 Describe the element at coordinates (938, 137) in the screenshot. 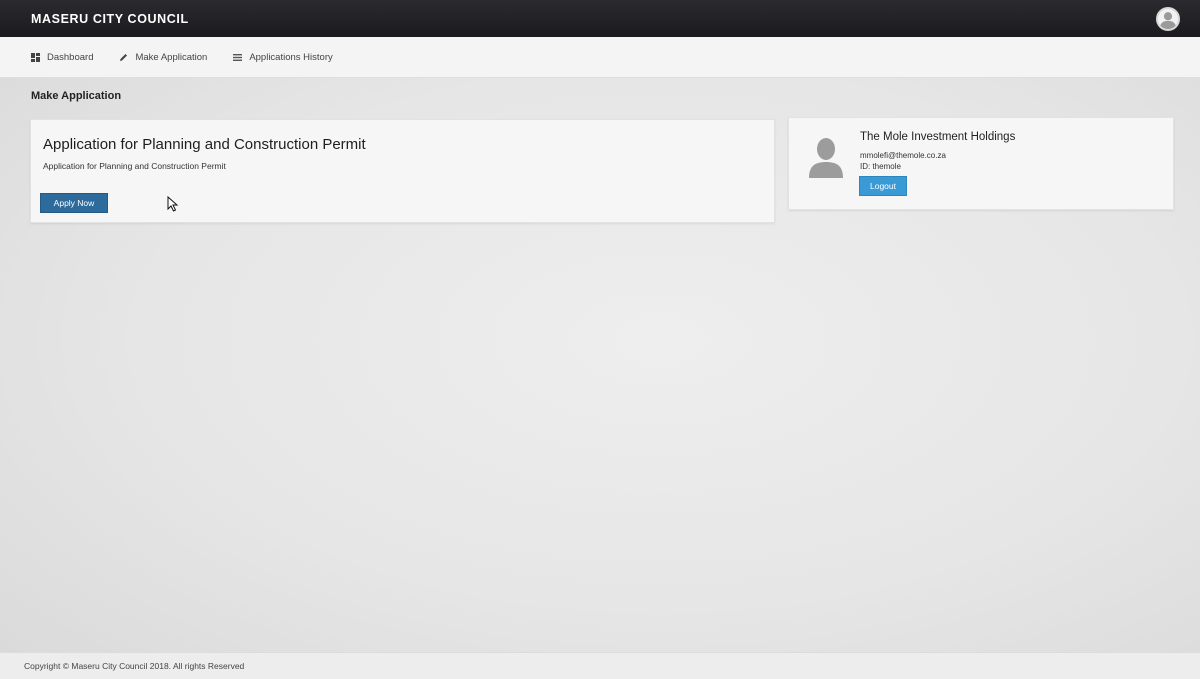

I see `profile-name: The Mole Investment Holdings` at that location.